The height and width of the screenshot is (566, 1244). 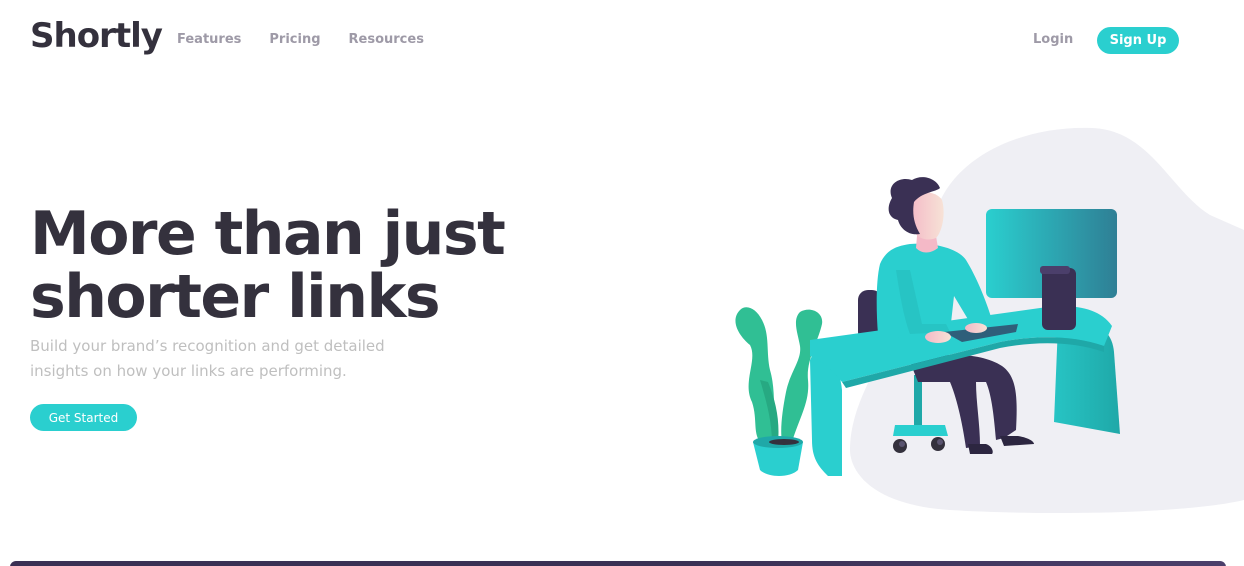 I want to click on hero-title: More than just shorter links, so click(x=268, y=267).